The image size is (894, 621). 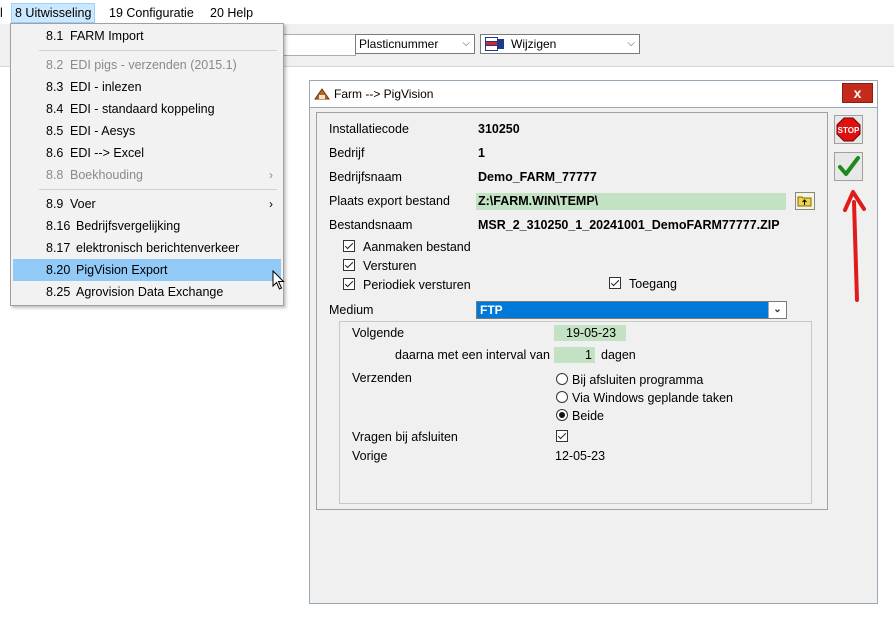 I want to click on menu-item-boekhouding: 8.8 Boekhouding ›, so click(x=147, y=175).